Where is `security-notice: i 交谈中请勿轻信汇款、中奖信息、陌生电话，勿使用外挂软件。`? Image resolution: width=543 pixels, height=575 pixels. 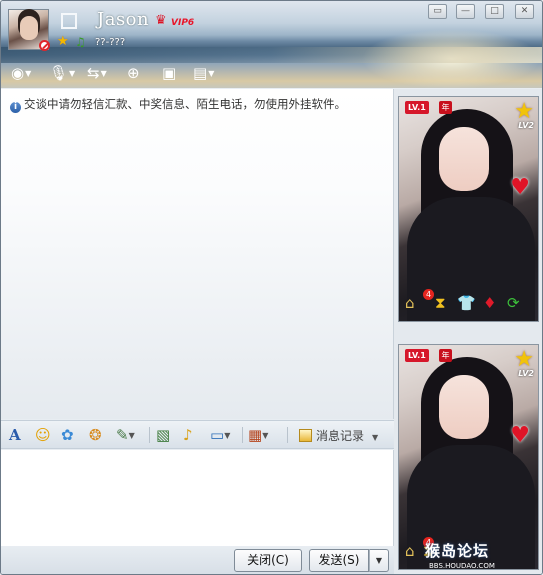 security-notice: i 交谈中请勿轻信汇款、中奖信息、陌生电话，勿使用外挂软件。 is located at coordinates (178, 104).